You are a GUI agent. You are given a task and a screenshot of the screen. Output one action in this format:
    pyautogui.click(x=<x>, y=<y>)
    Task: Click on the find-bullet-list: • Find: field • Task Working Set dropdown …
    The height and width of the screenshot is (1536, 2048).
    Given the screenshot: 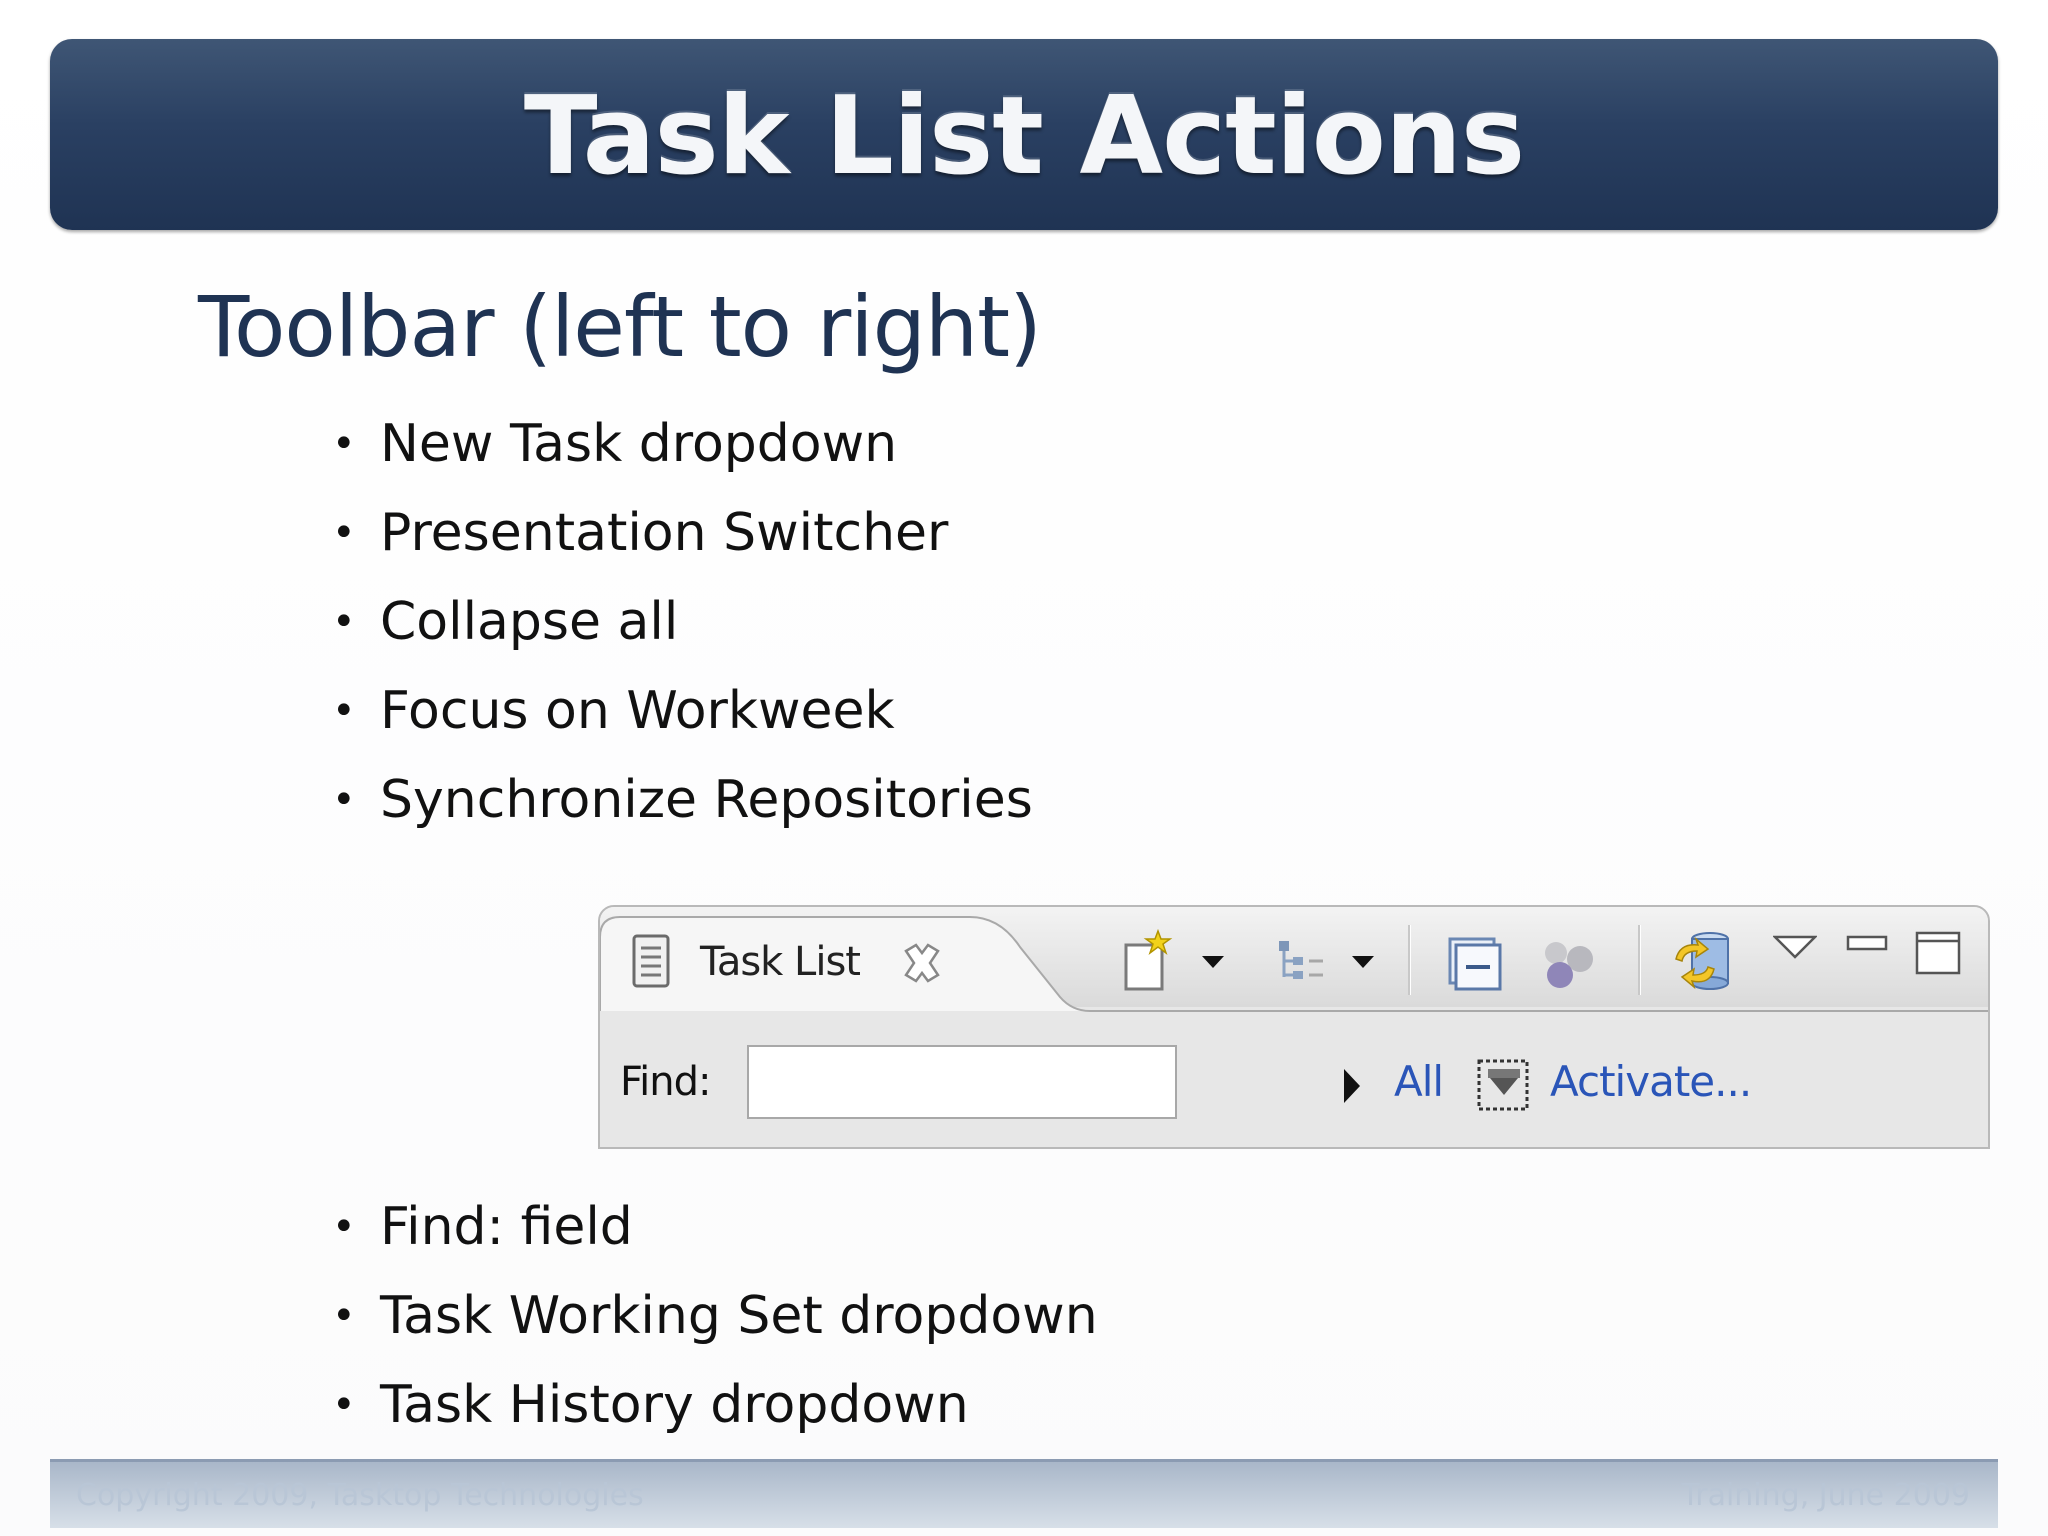 What is the action you would take?
    pyautogui.click(x=715, y=1316)
    